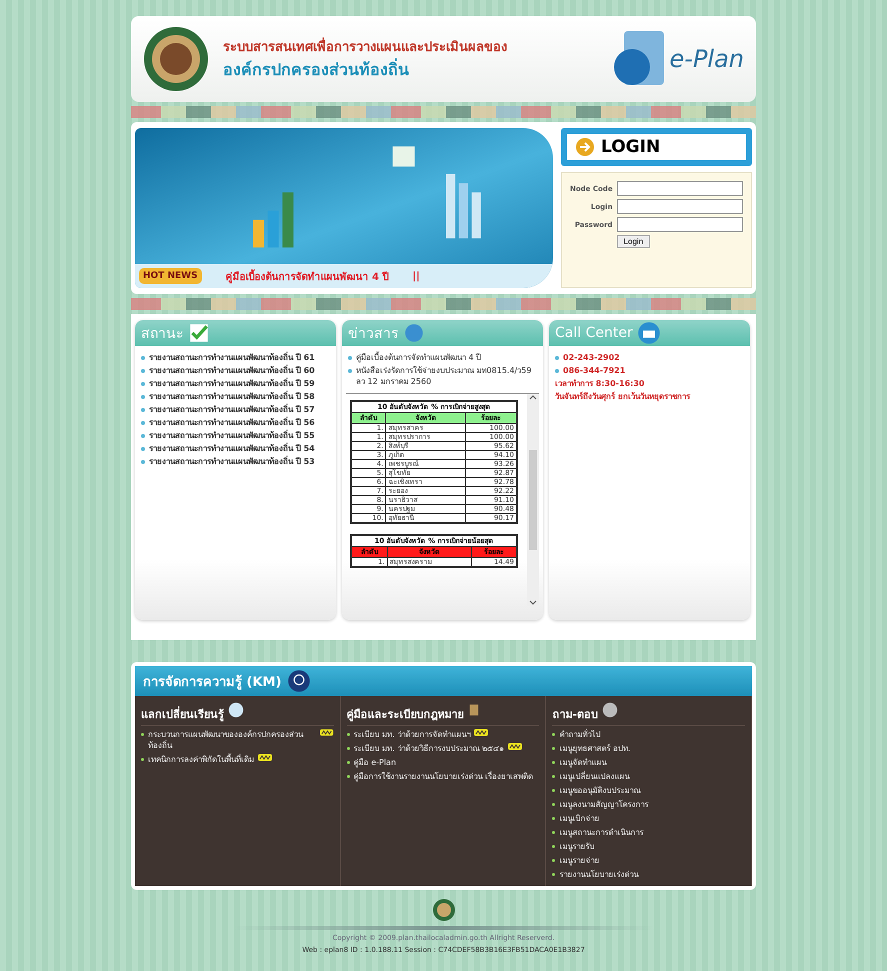 This screenshot has height=971, width=887. What do you see at coordinates (162, 334) in the screenshot?
I see `panel-title: สถานะ` at bounding box center [162, 334].